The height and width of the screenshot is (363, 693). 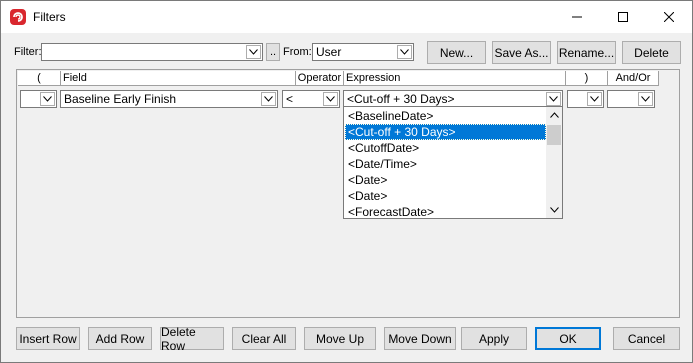 What do you see at coordinates (554, 135) in the screenshot?
I see `scrollbar-thumb` at bounding box center [554, 135].